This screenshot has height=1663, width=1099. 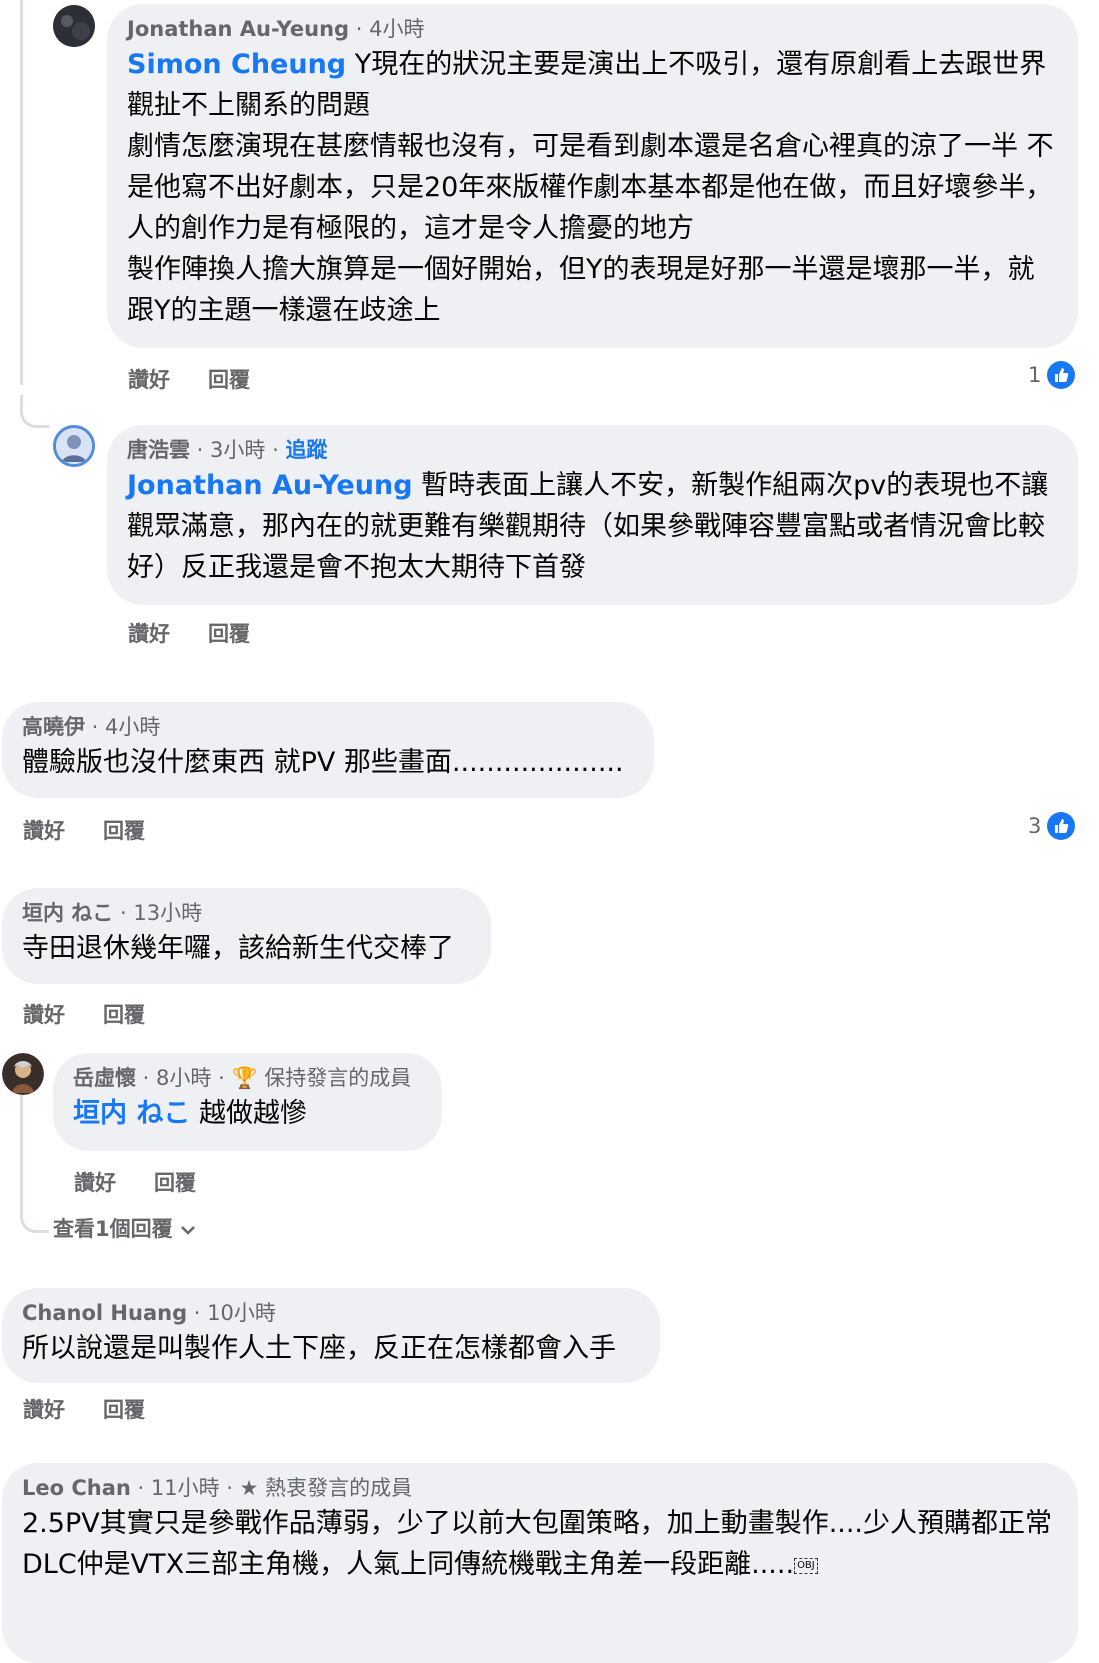 I want to click on reaction-count: 1, so click(x=1052, y=375).